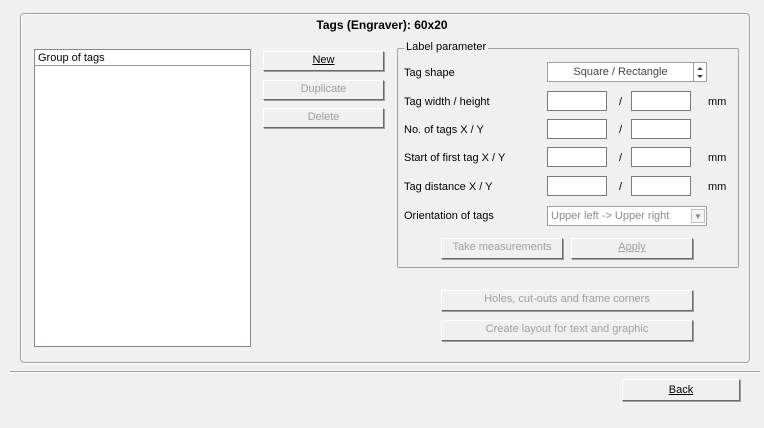 The height and width of the screenshot is (428, 764). I want to click on label-parameter-legend: Label parameter, so click(446, 47).